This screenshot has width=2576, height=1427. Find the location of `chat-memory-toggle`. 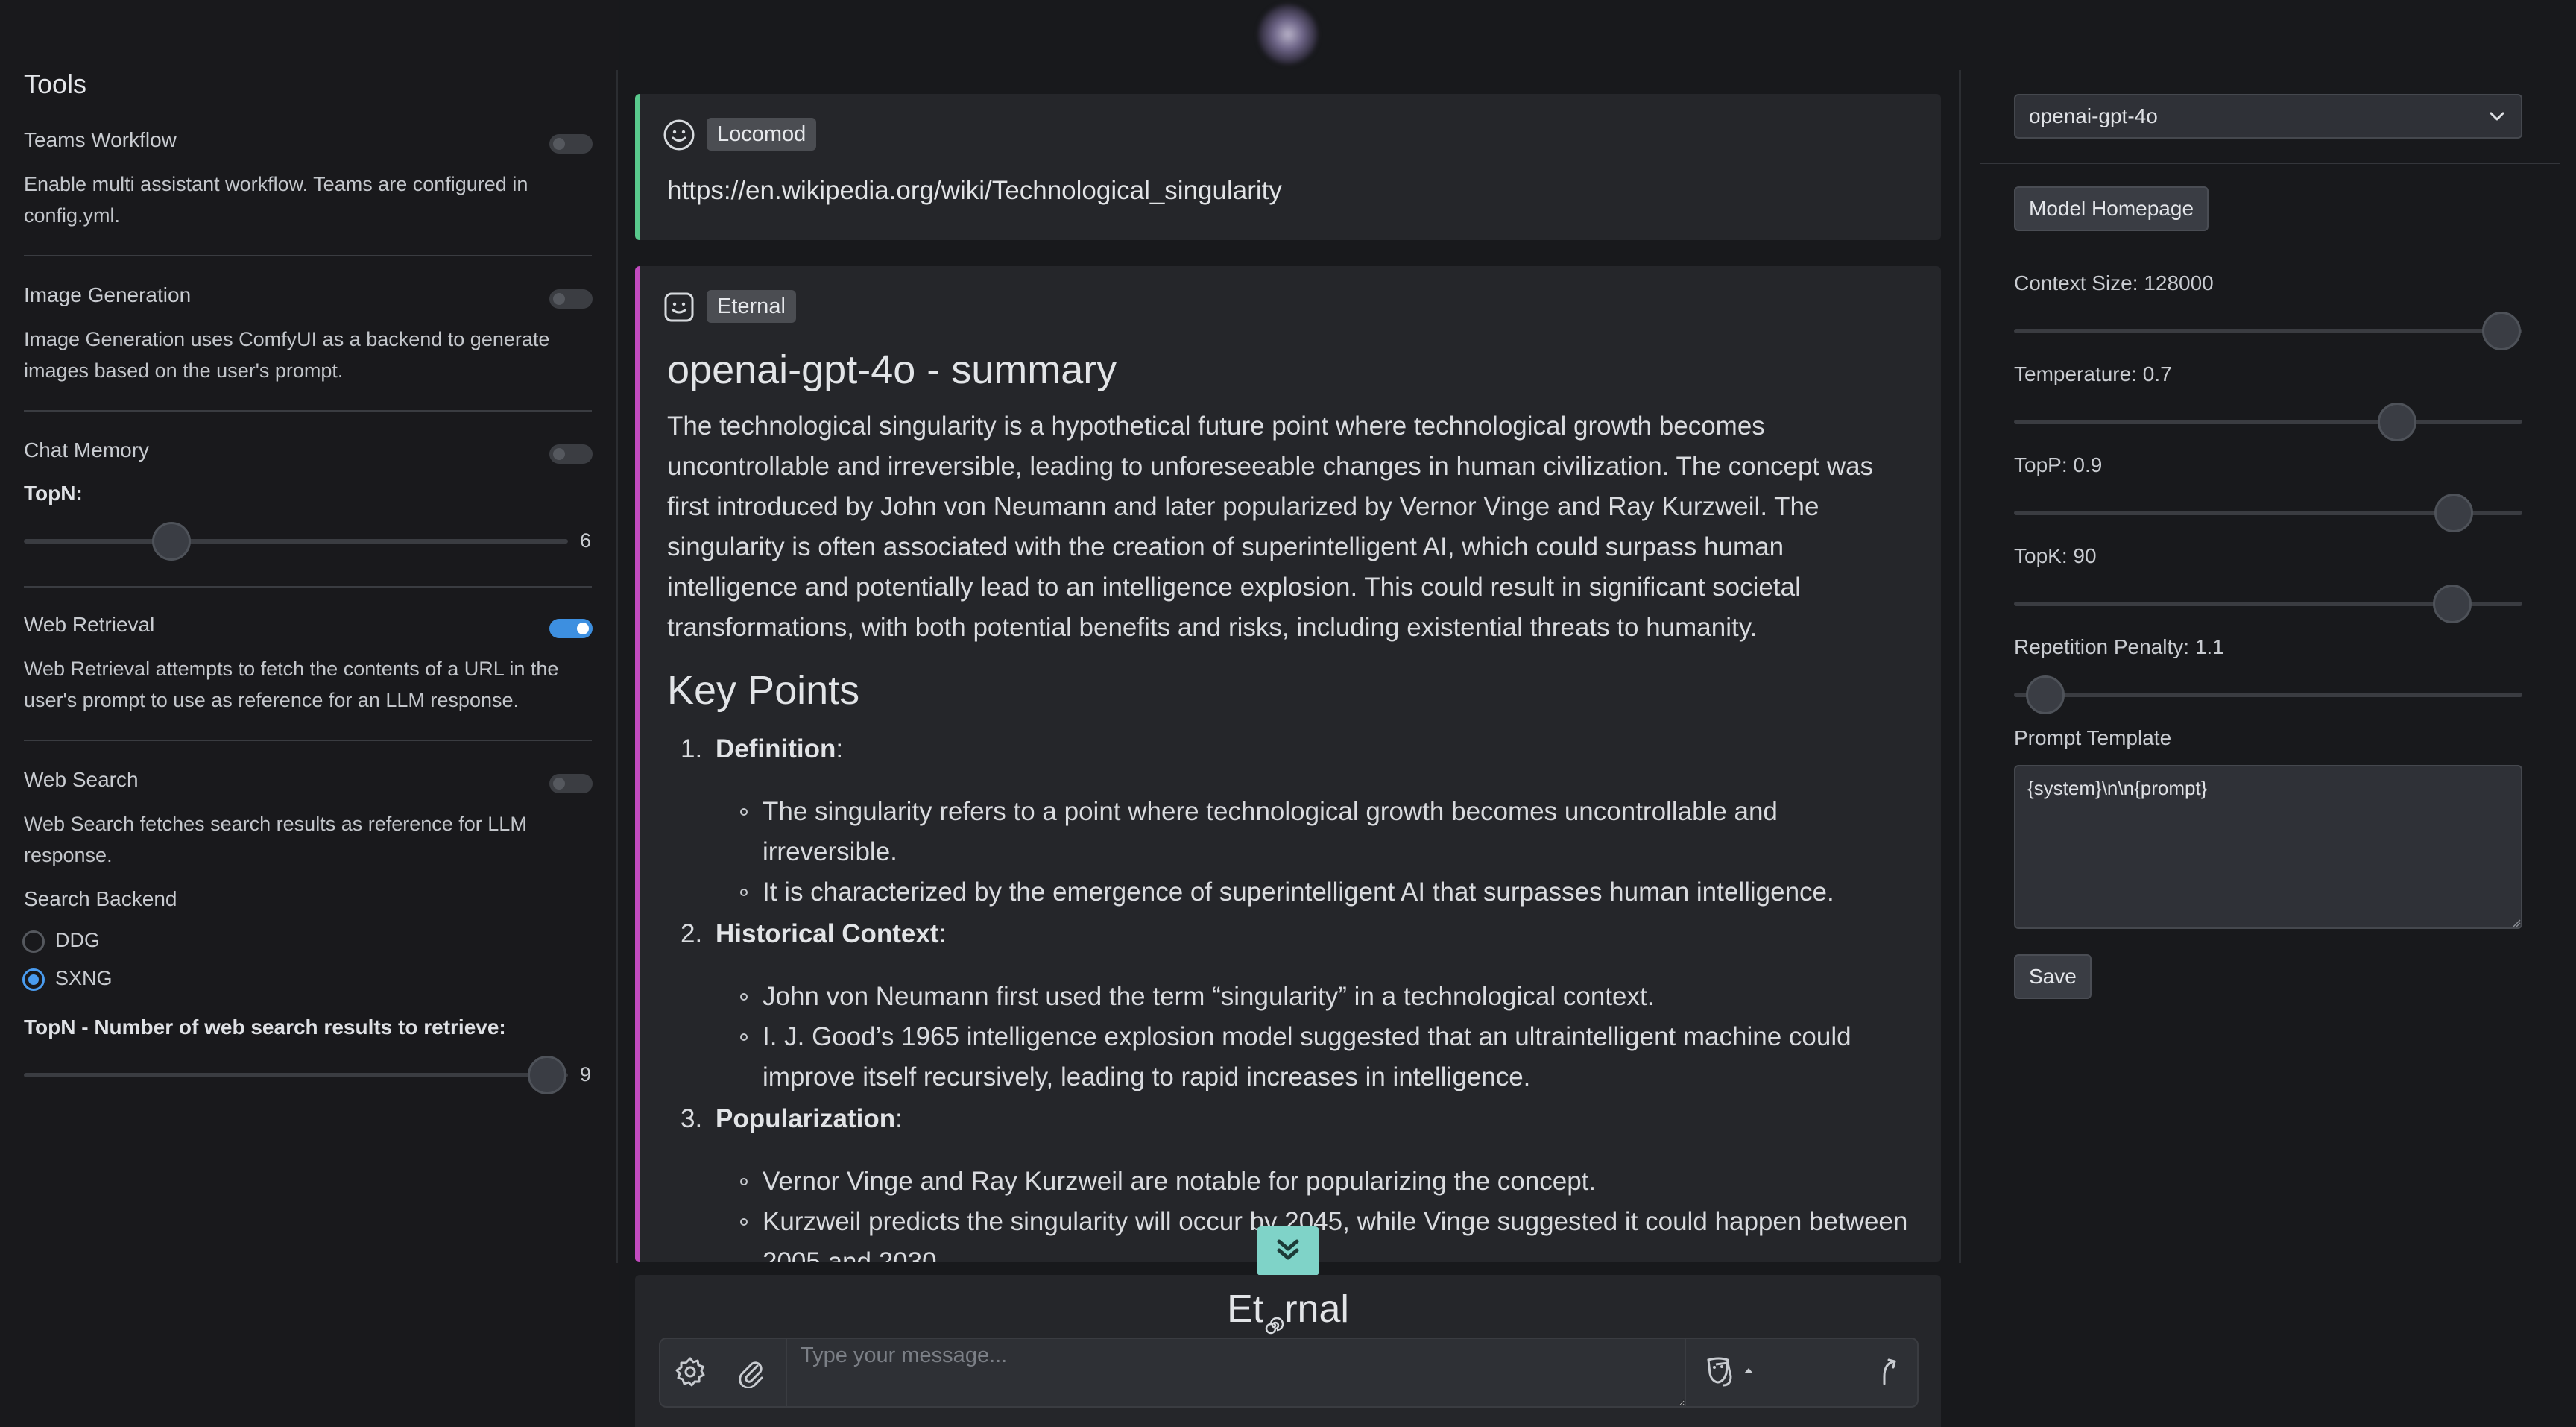

chat-memory-toggle is located at coordinates (571, 454).